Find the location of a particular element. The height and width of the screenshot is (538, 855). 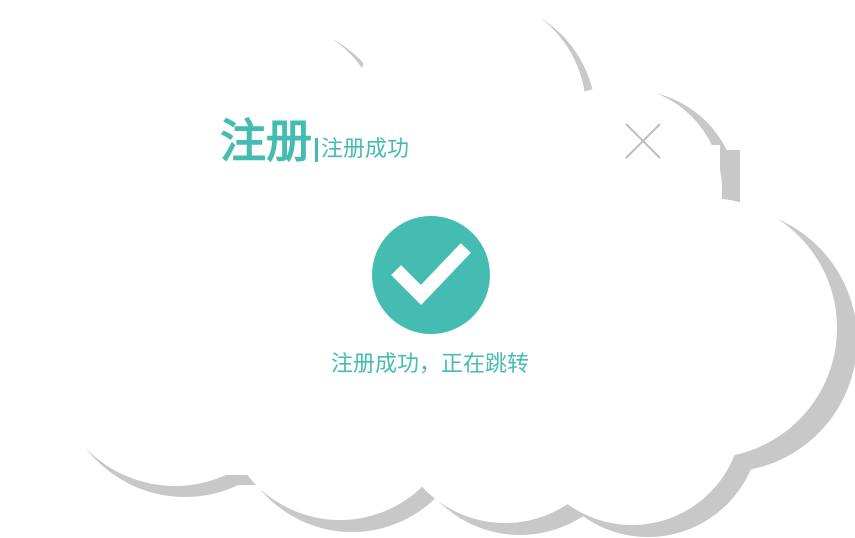

dialog-title: 注册 is located at coordinates (266, 141).